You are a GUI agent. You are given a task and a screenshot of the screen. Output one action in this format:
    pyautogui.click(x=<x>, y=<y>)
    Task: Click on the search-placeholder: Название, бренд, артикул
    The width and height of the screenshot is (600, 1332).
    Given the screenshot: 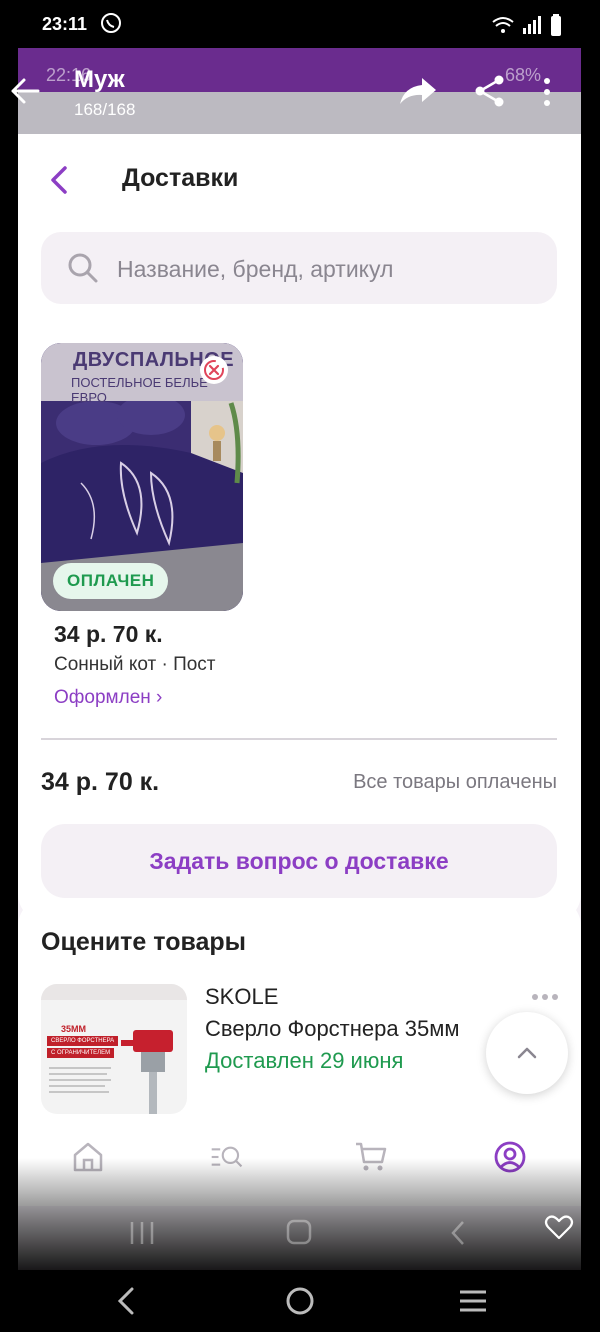 What is the action you would take?
    pyautogui.click(x=255, y=269)
    